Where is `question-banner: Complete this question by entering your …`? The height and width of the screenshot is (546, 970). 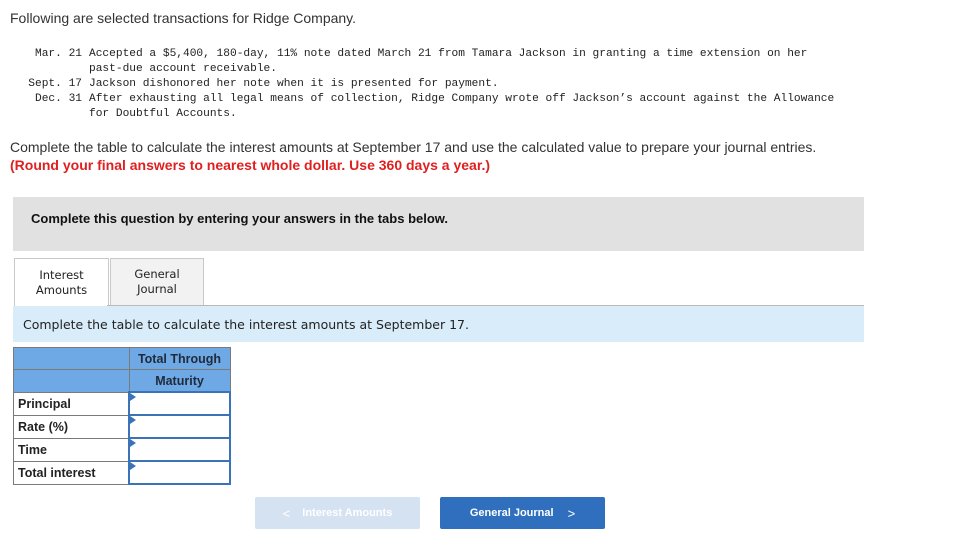
question-banner: Complete this question by entering your … is located at coordinates (438, 224).